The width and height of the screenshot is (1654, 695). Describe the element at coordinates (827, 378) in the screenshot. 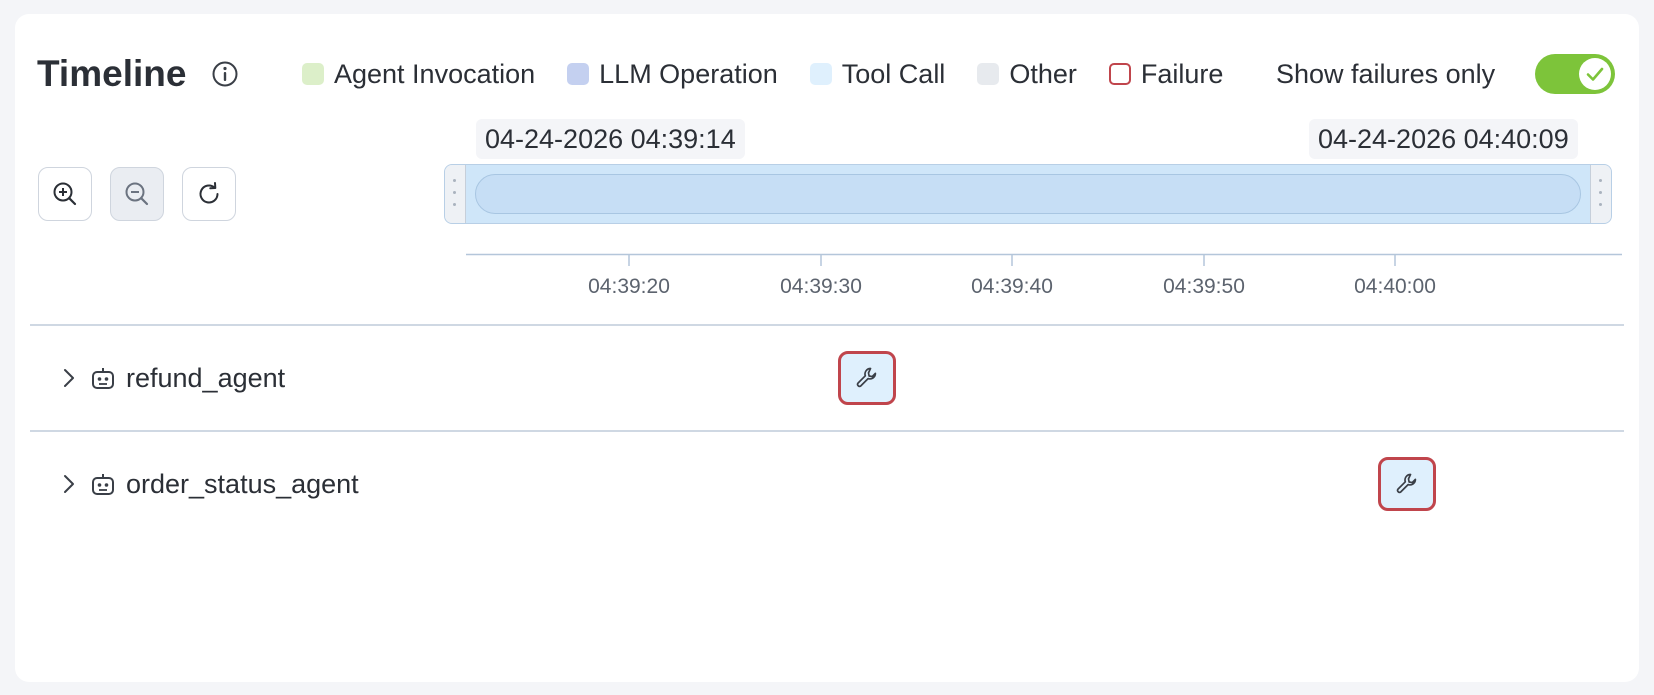

I see `timeline-row-refund-agent: refund_agent` at that location.